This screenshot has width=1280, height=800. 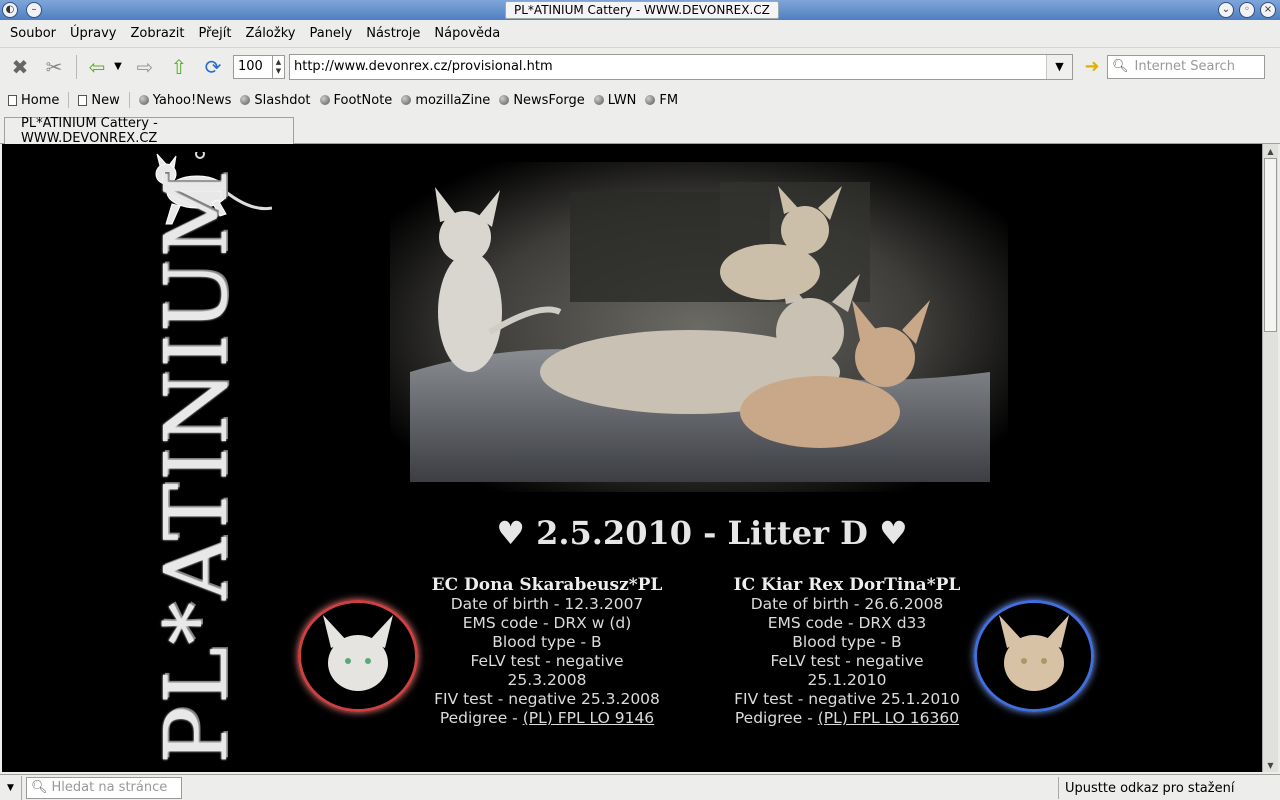 I want to click on bookmark-label: NewsForge, so click(x=549, y=100).